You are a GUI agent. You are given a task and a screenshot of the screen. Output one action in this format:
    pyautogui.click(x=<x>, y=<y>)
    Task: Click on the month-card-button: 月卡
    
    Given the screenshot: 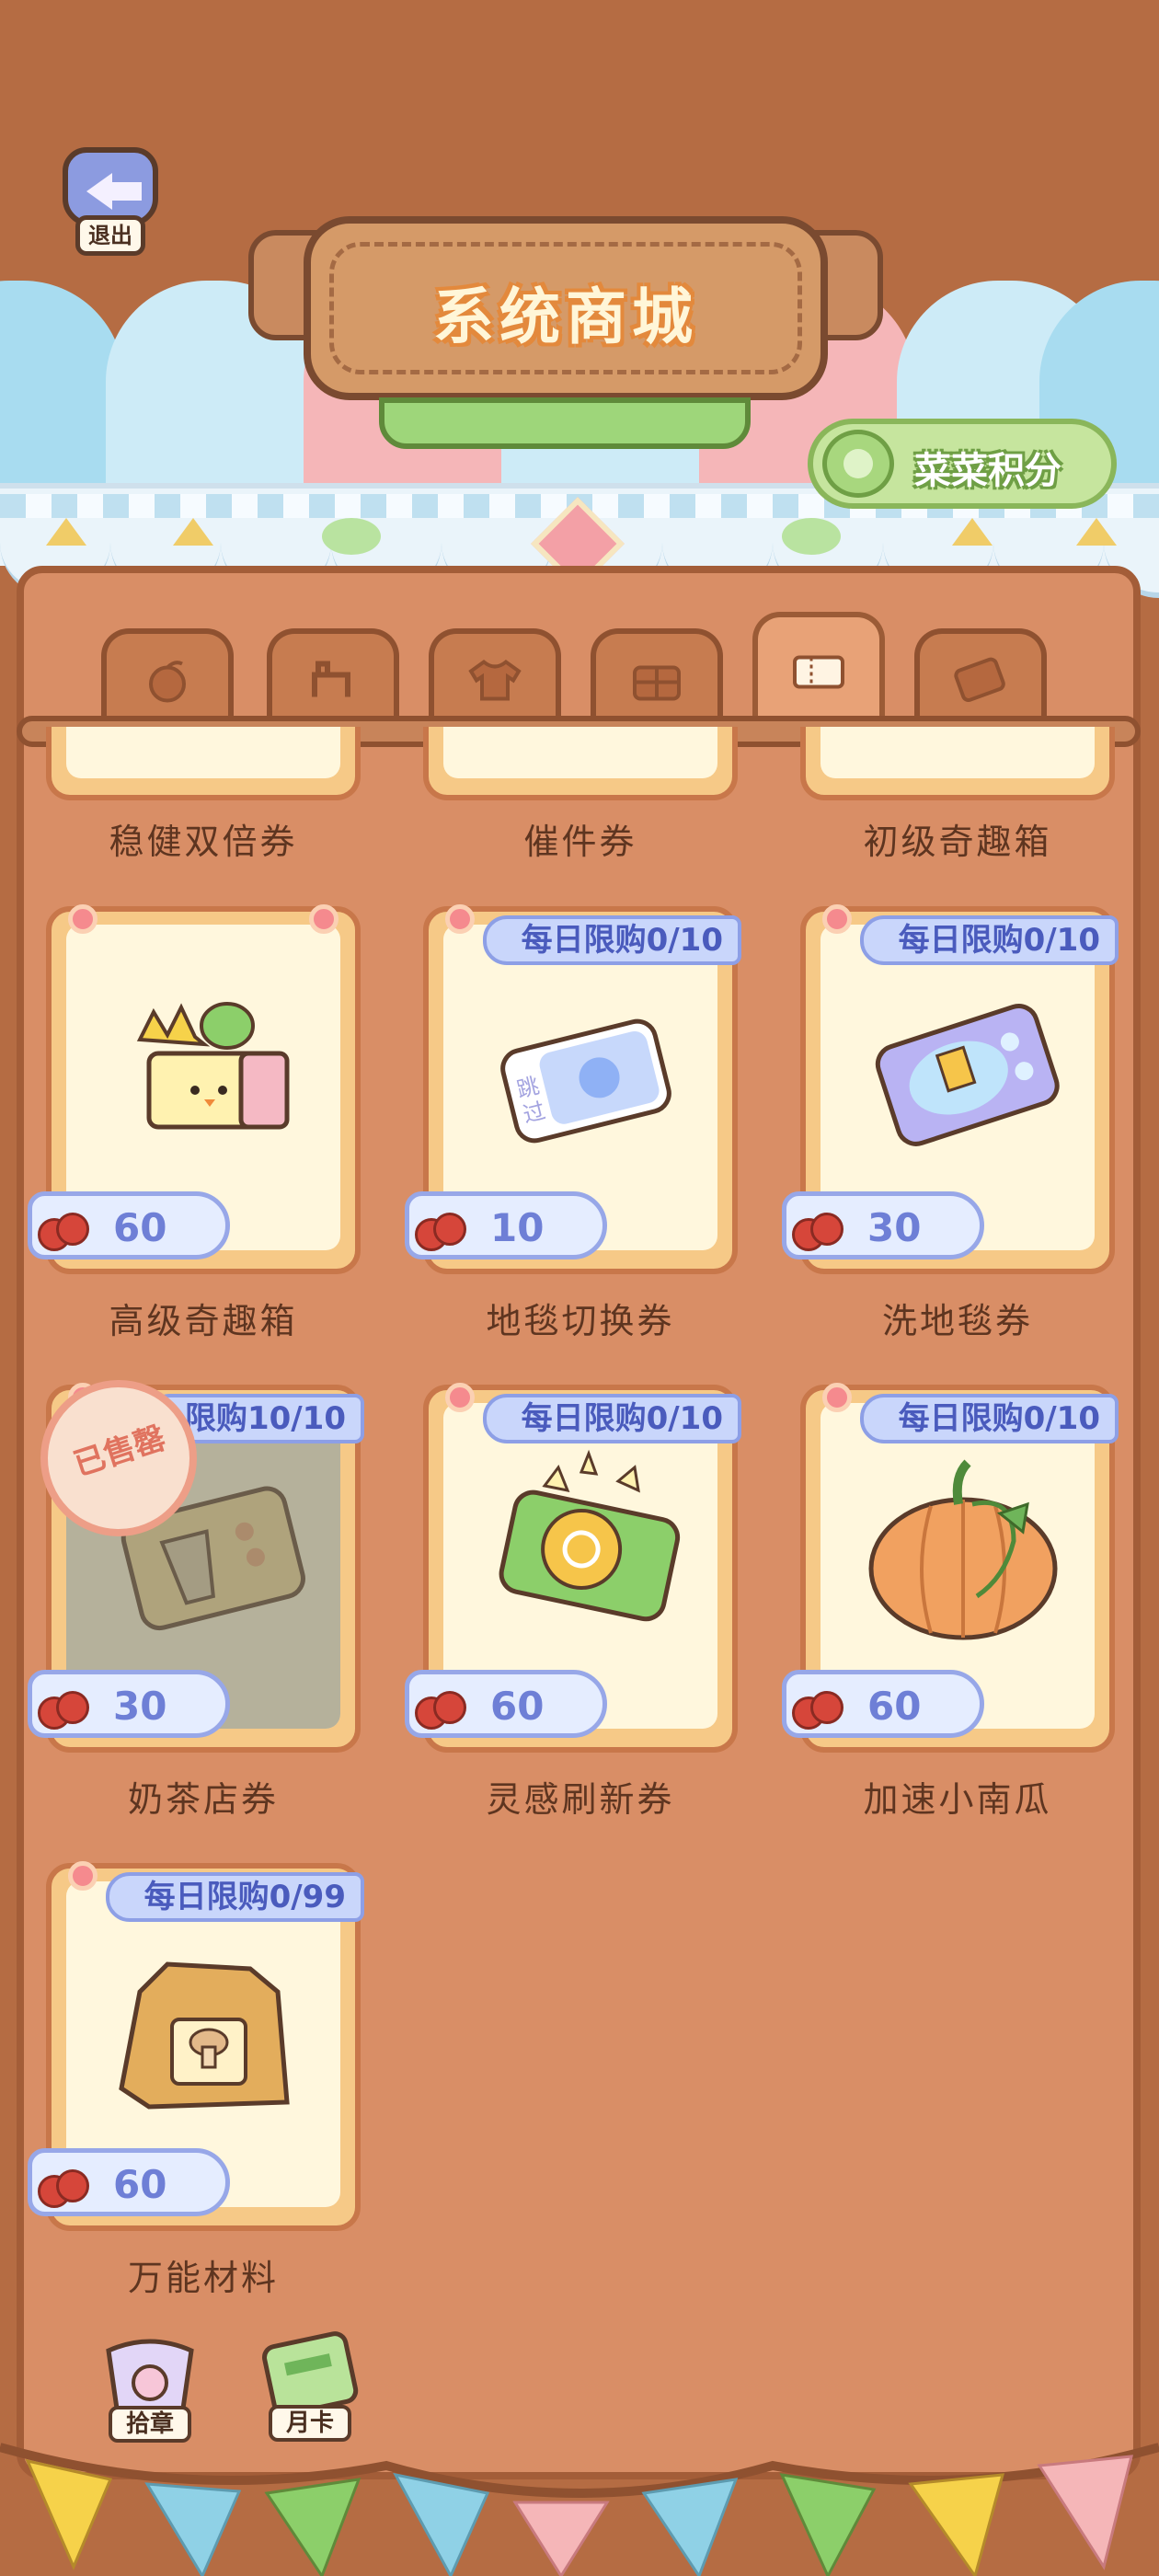 What is the action you would take?
    pyautogui.click(x=310, y=2384)
    